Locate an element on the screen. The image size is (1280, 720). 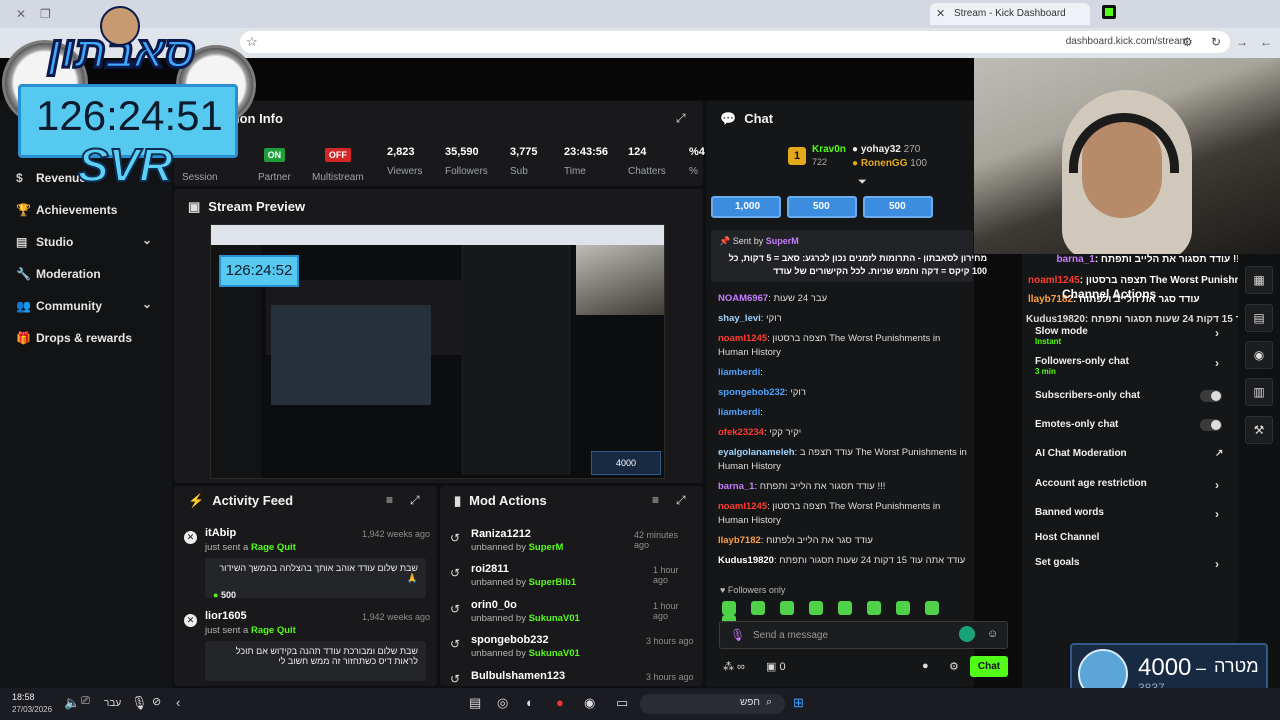
emoji-icon: ☺ is located at coordinates (992, 634).